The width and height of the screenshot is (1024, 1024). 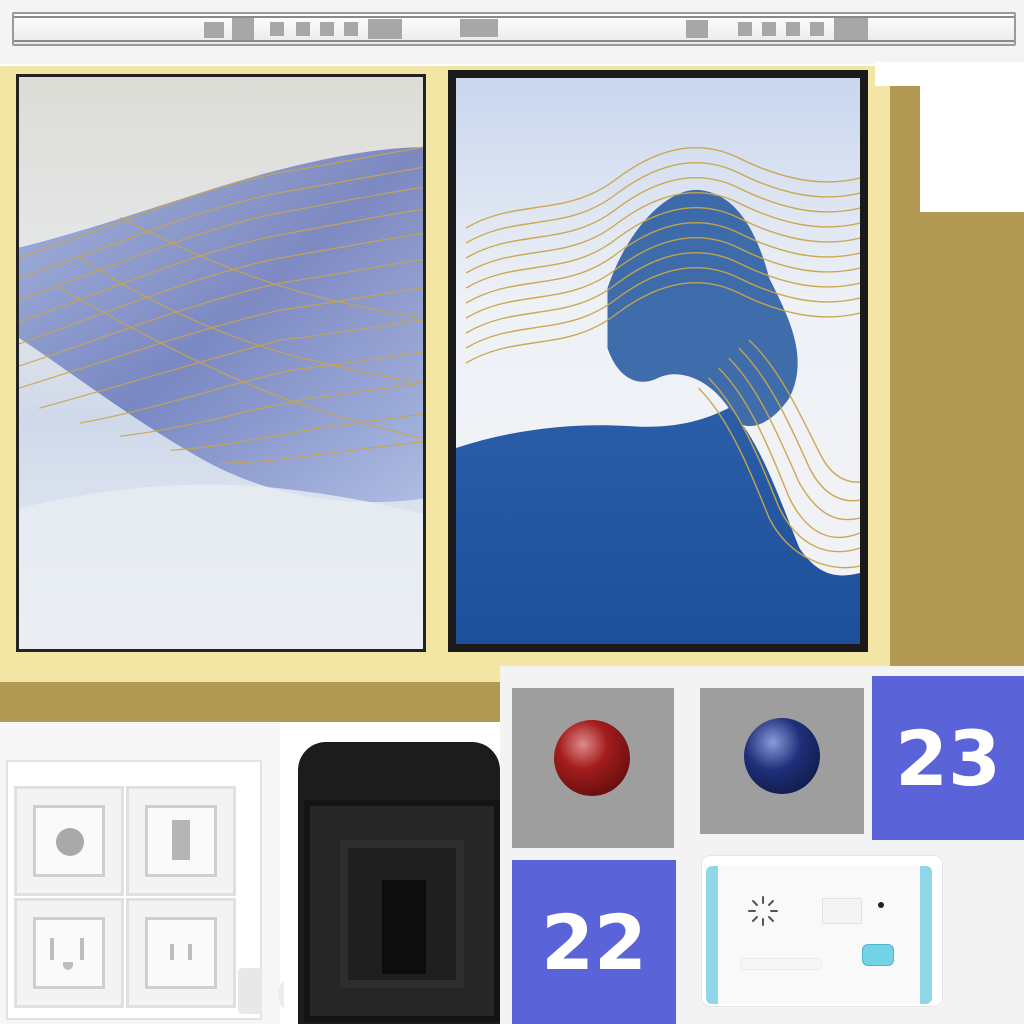 What do you see at coordinates (592, 758) in the screenshot?
I see `red-ball` at bounding box center [592, 758].